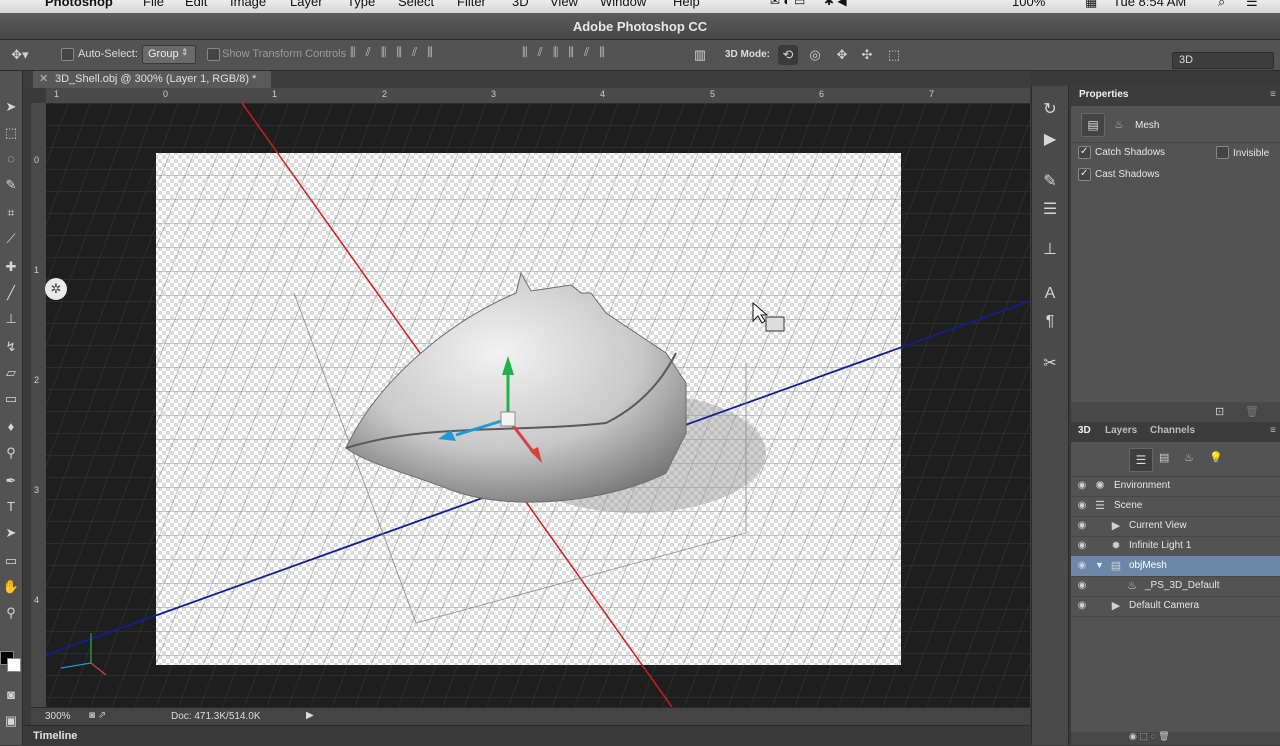 The image size is (1280, 746). What do you see at coordinates (11, 695) in the screenshot?
I see `quick-mask-icon: ◙` at bounding box center [11, 695].